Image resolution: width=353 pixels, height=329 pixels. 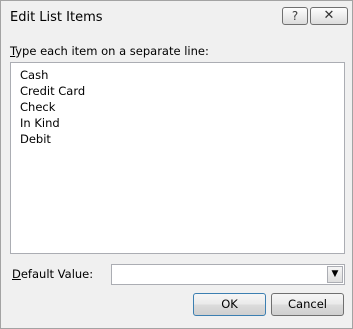 I want to click on default-value-label-text: efault Value:, so click(x=57, y=274).